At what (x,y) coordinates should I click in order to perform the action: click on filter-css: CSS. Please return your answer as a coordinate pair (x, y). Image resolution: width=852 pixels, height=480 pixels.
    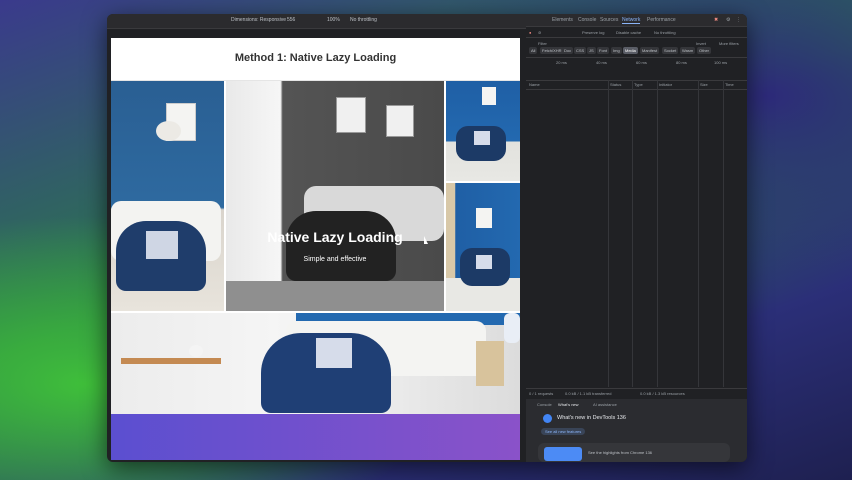
    Looking at the image, I should click on (580, 50).